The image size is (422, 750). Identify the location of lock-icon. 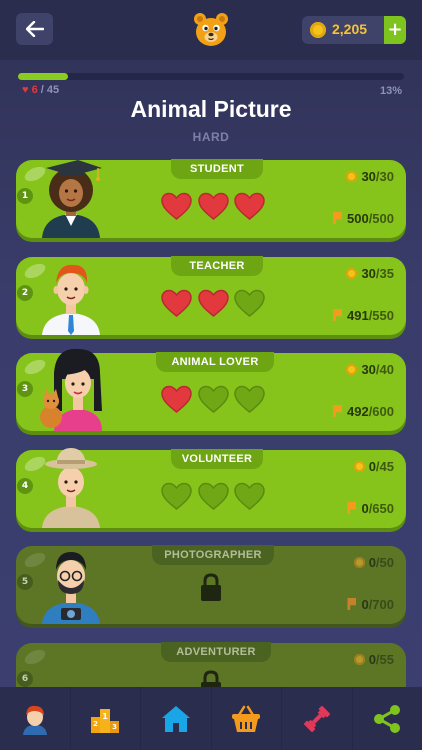
(211, 587).